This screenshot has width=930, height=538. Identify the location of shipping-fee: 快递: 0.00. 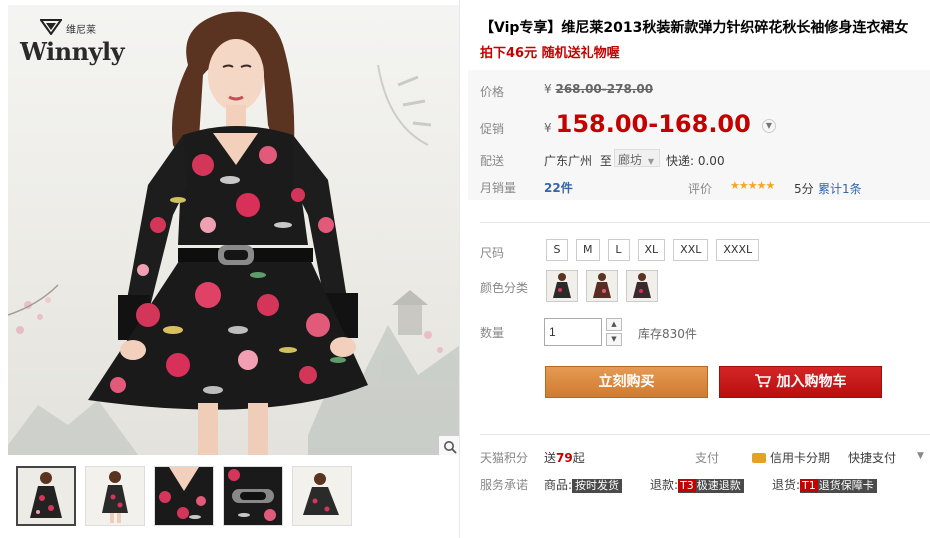
(695, 161).